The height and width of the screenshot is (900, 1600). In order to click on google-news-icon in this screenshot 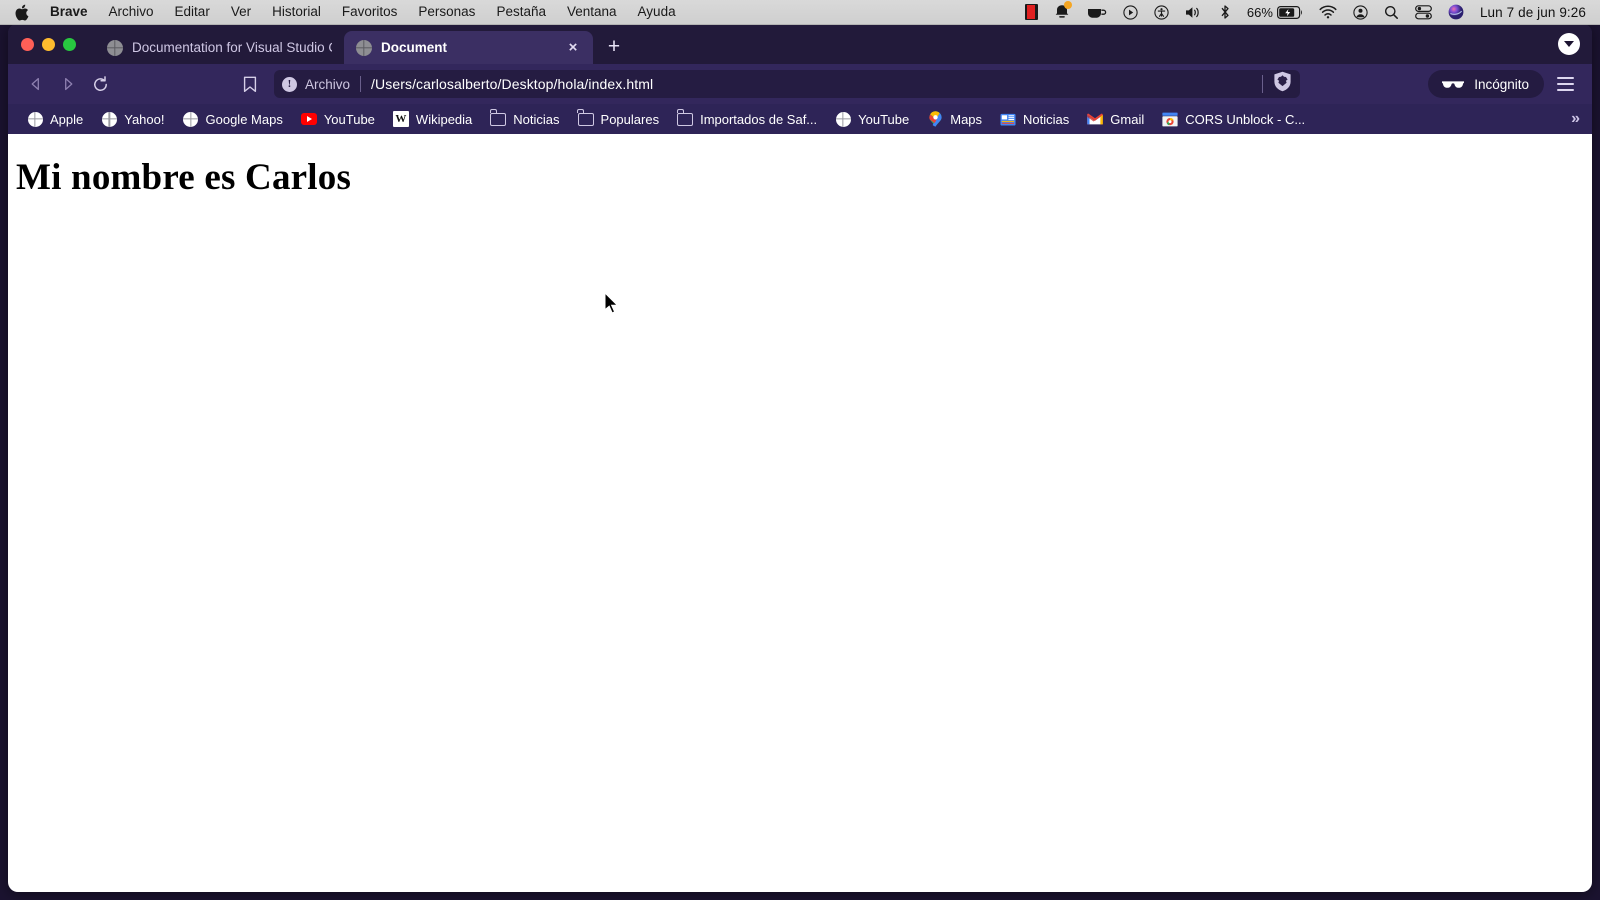, I will do `click(1008, 119)`.